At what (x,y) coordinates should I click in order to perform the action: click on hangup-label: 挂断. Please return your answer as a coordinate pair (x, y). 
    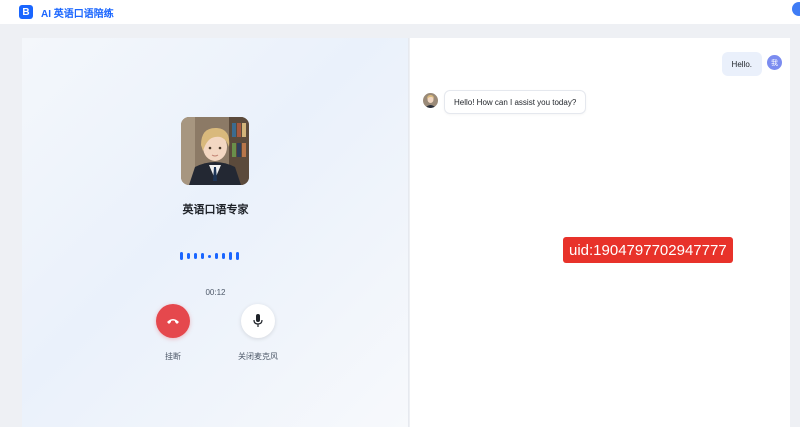
    Looking at the image, I should click on (173, 356).